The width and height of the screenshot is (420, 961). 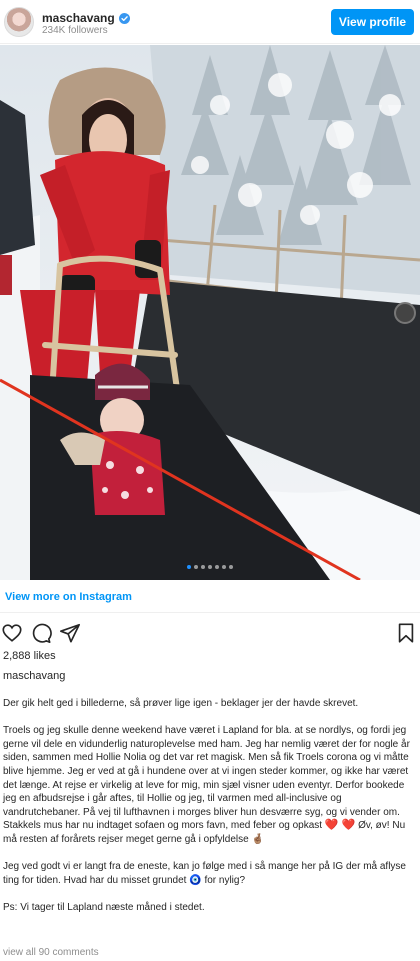 What do you see at coordinates (70, 633) in the screenshot?
I see `share-icon` at bounding box center [70, 633].